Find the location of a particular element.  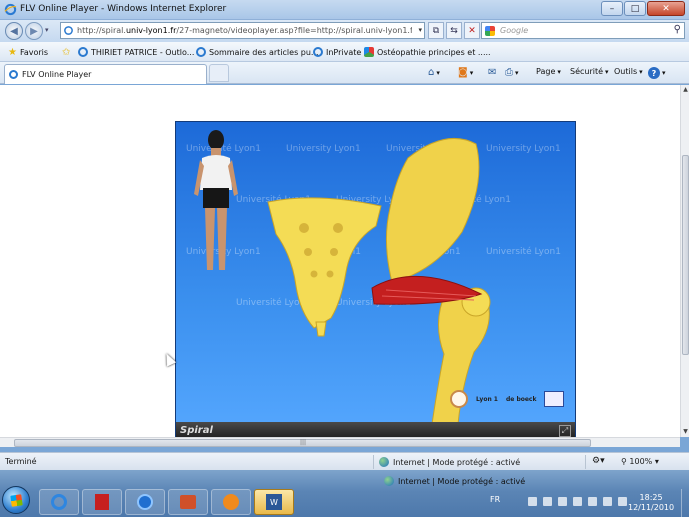

refresh-icon: ⇆ is located at coordinates (454, 30).